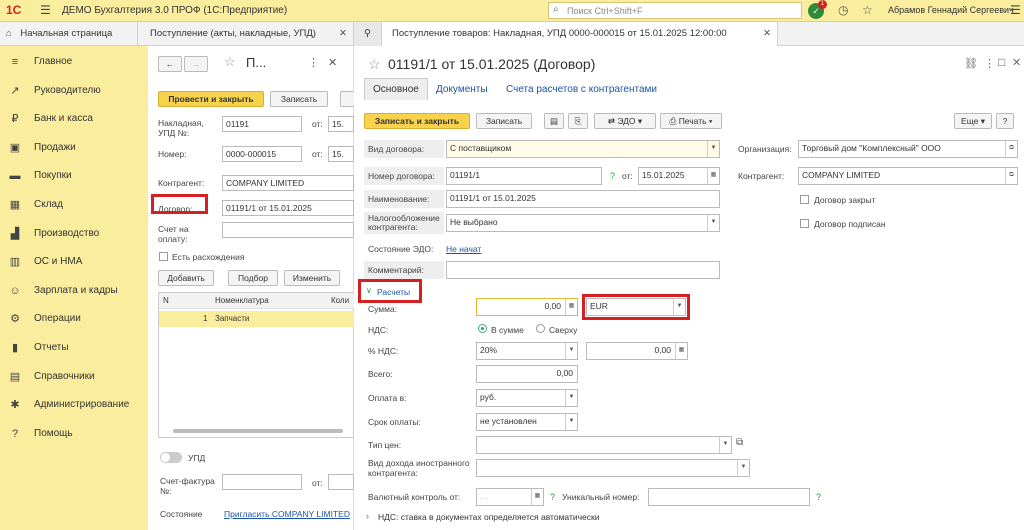 The width and height of the screenshot is (1024, 530). What do you see at coordinates (74, 291) in the screenshot?
I see `sidebar-item: ☺ Зарплата и кадры` at bounding box center [74, 291].